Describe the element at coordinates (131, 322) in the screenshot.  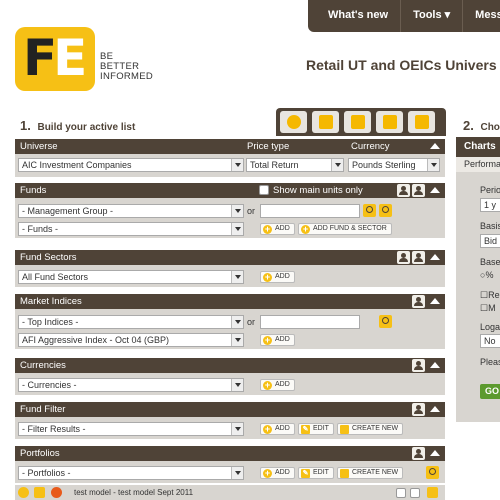
I see `top-indices-select: - Top Indices -` at that location.